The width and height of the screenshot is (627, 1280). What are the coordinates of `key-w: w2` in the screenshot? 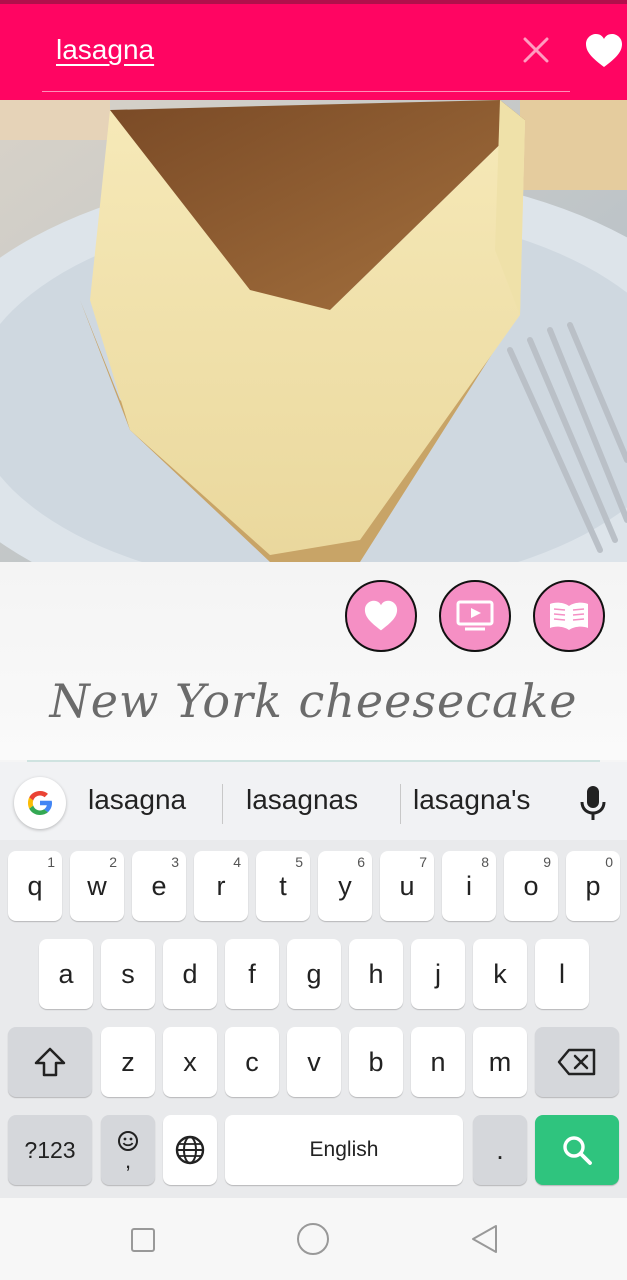 It's located at (97, 886).